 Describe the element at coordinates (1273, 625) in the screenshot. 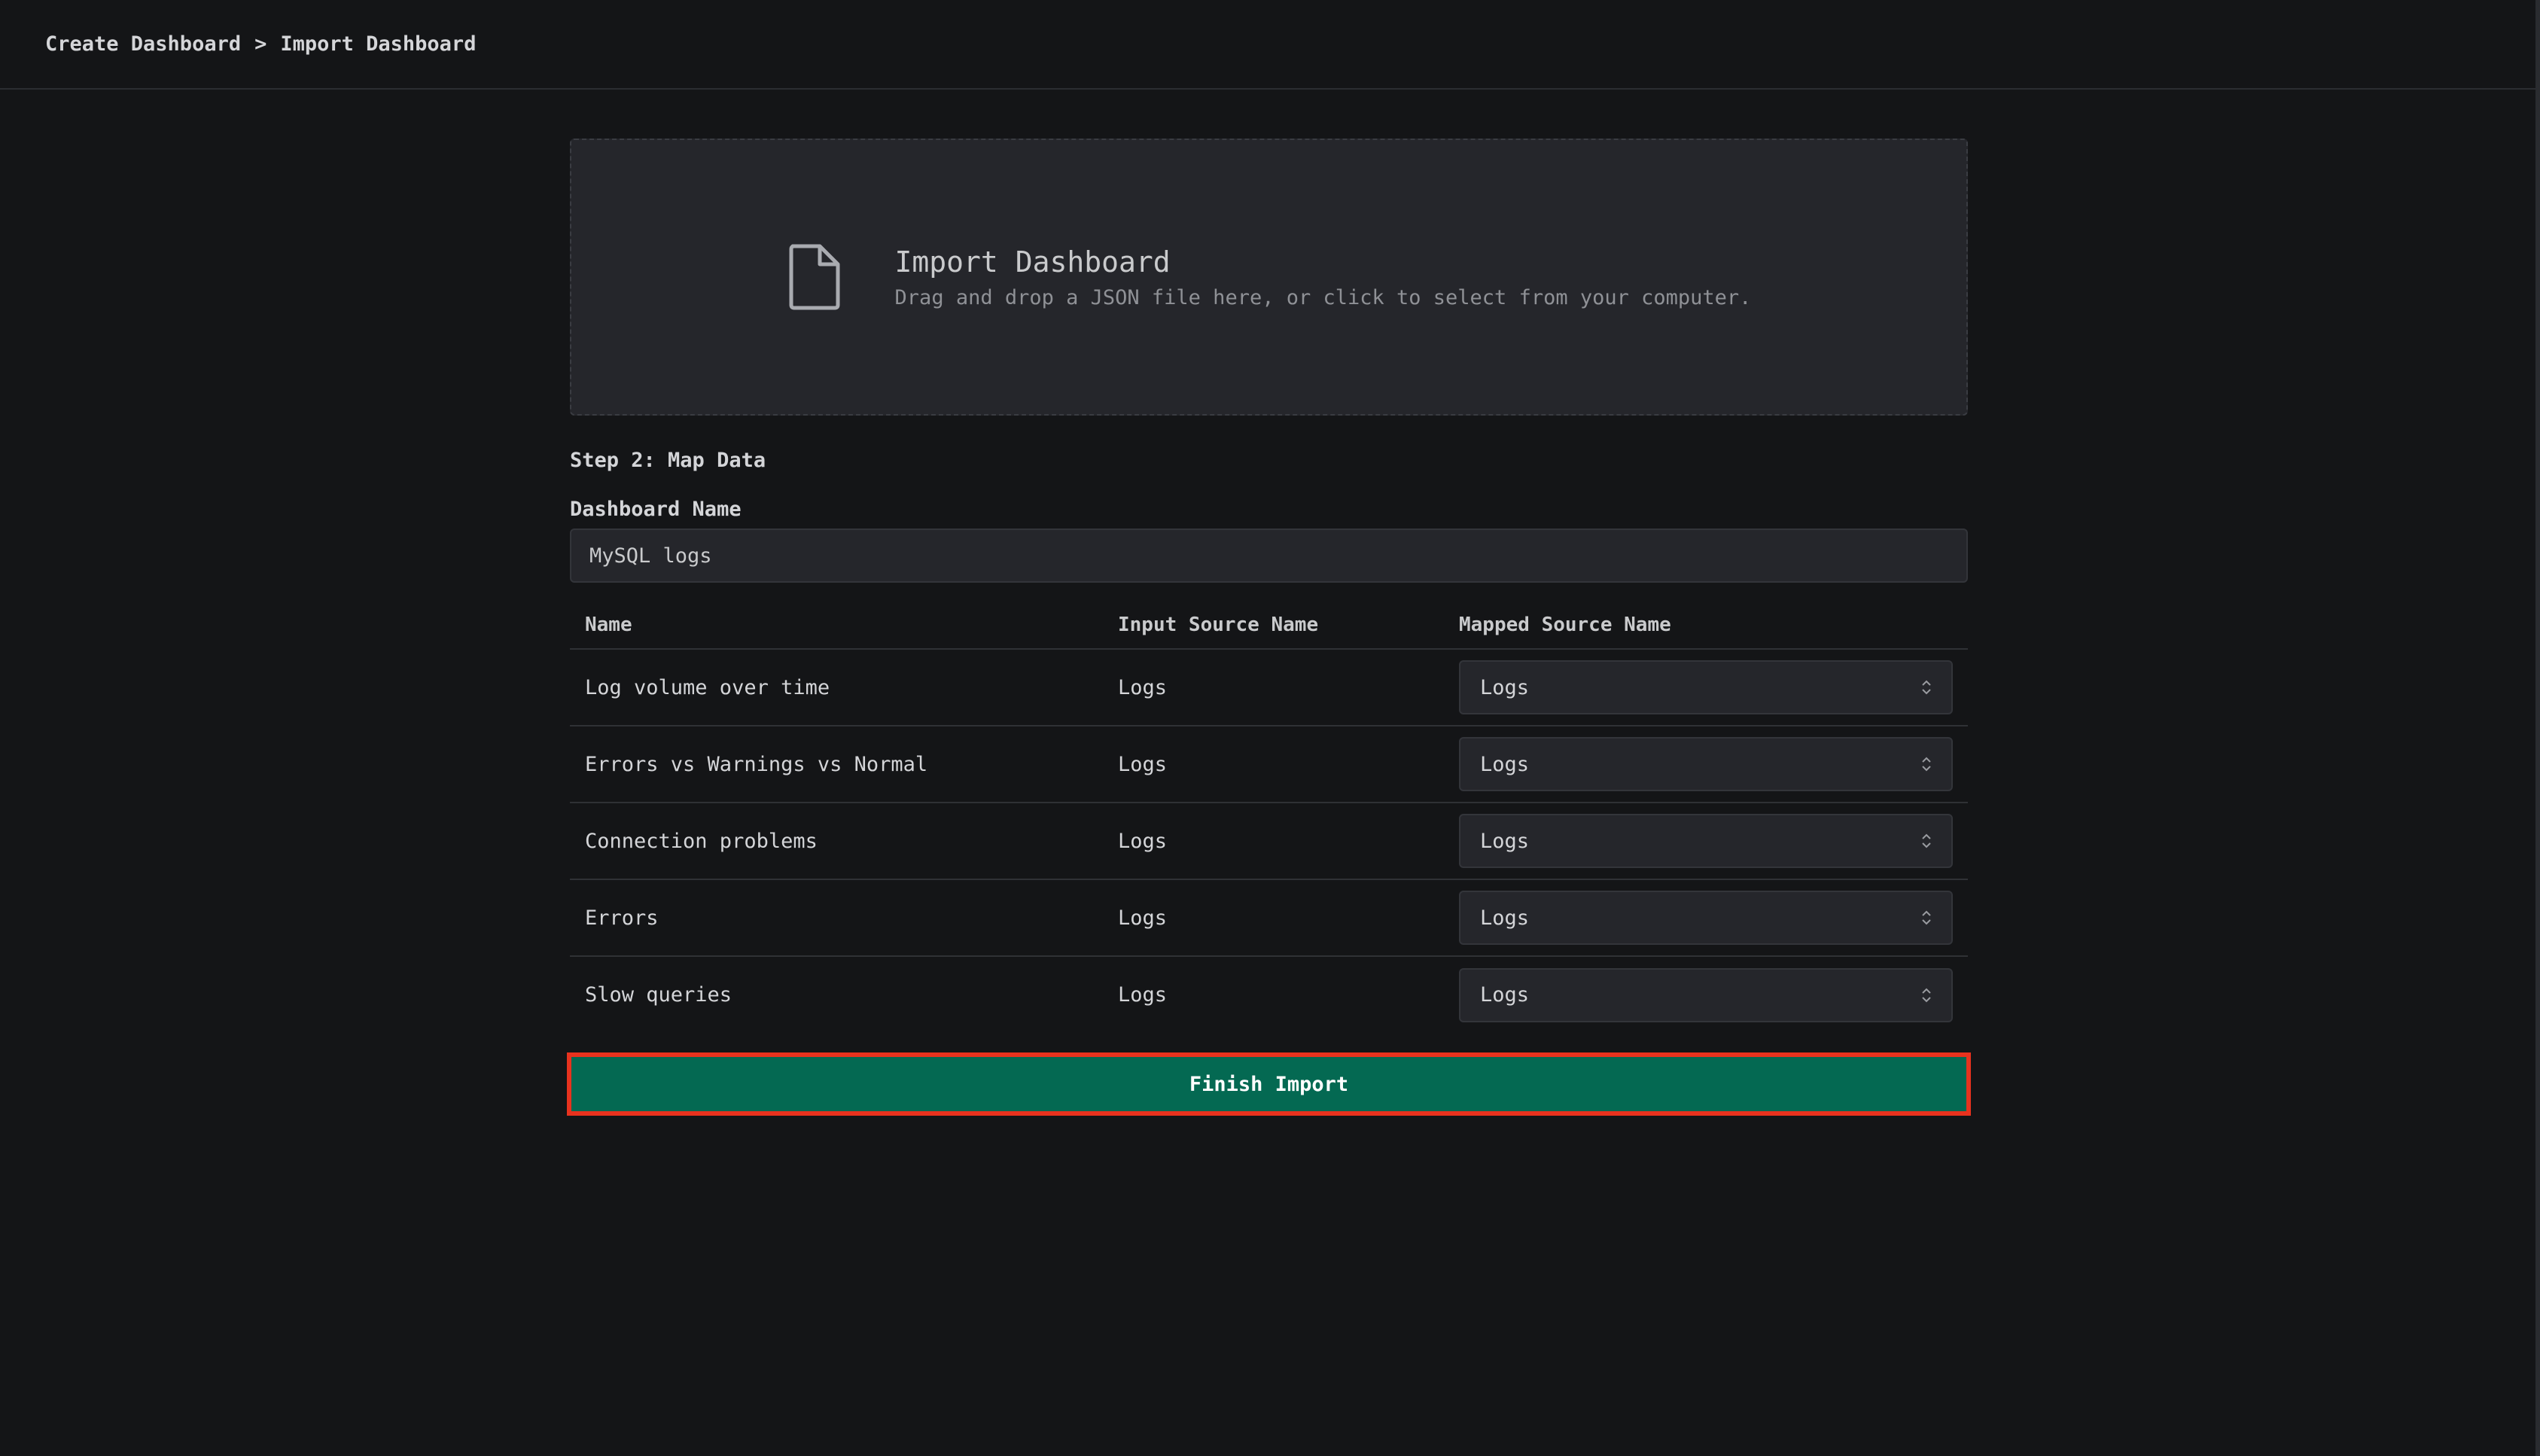

I see `header-input-source: Input Source Name` at that location.